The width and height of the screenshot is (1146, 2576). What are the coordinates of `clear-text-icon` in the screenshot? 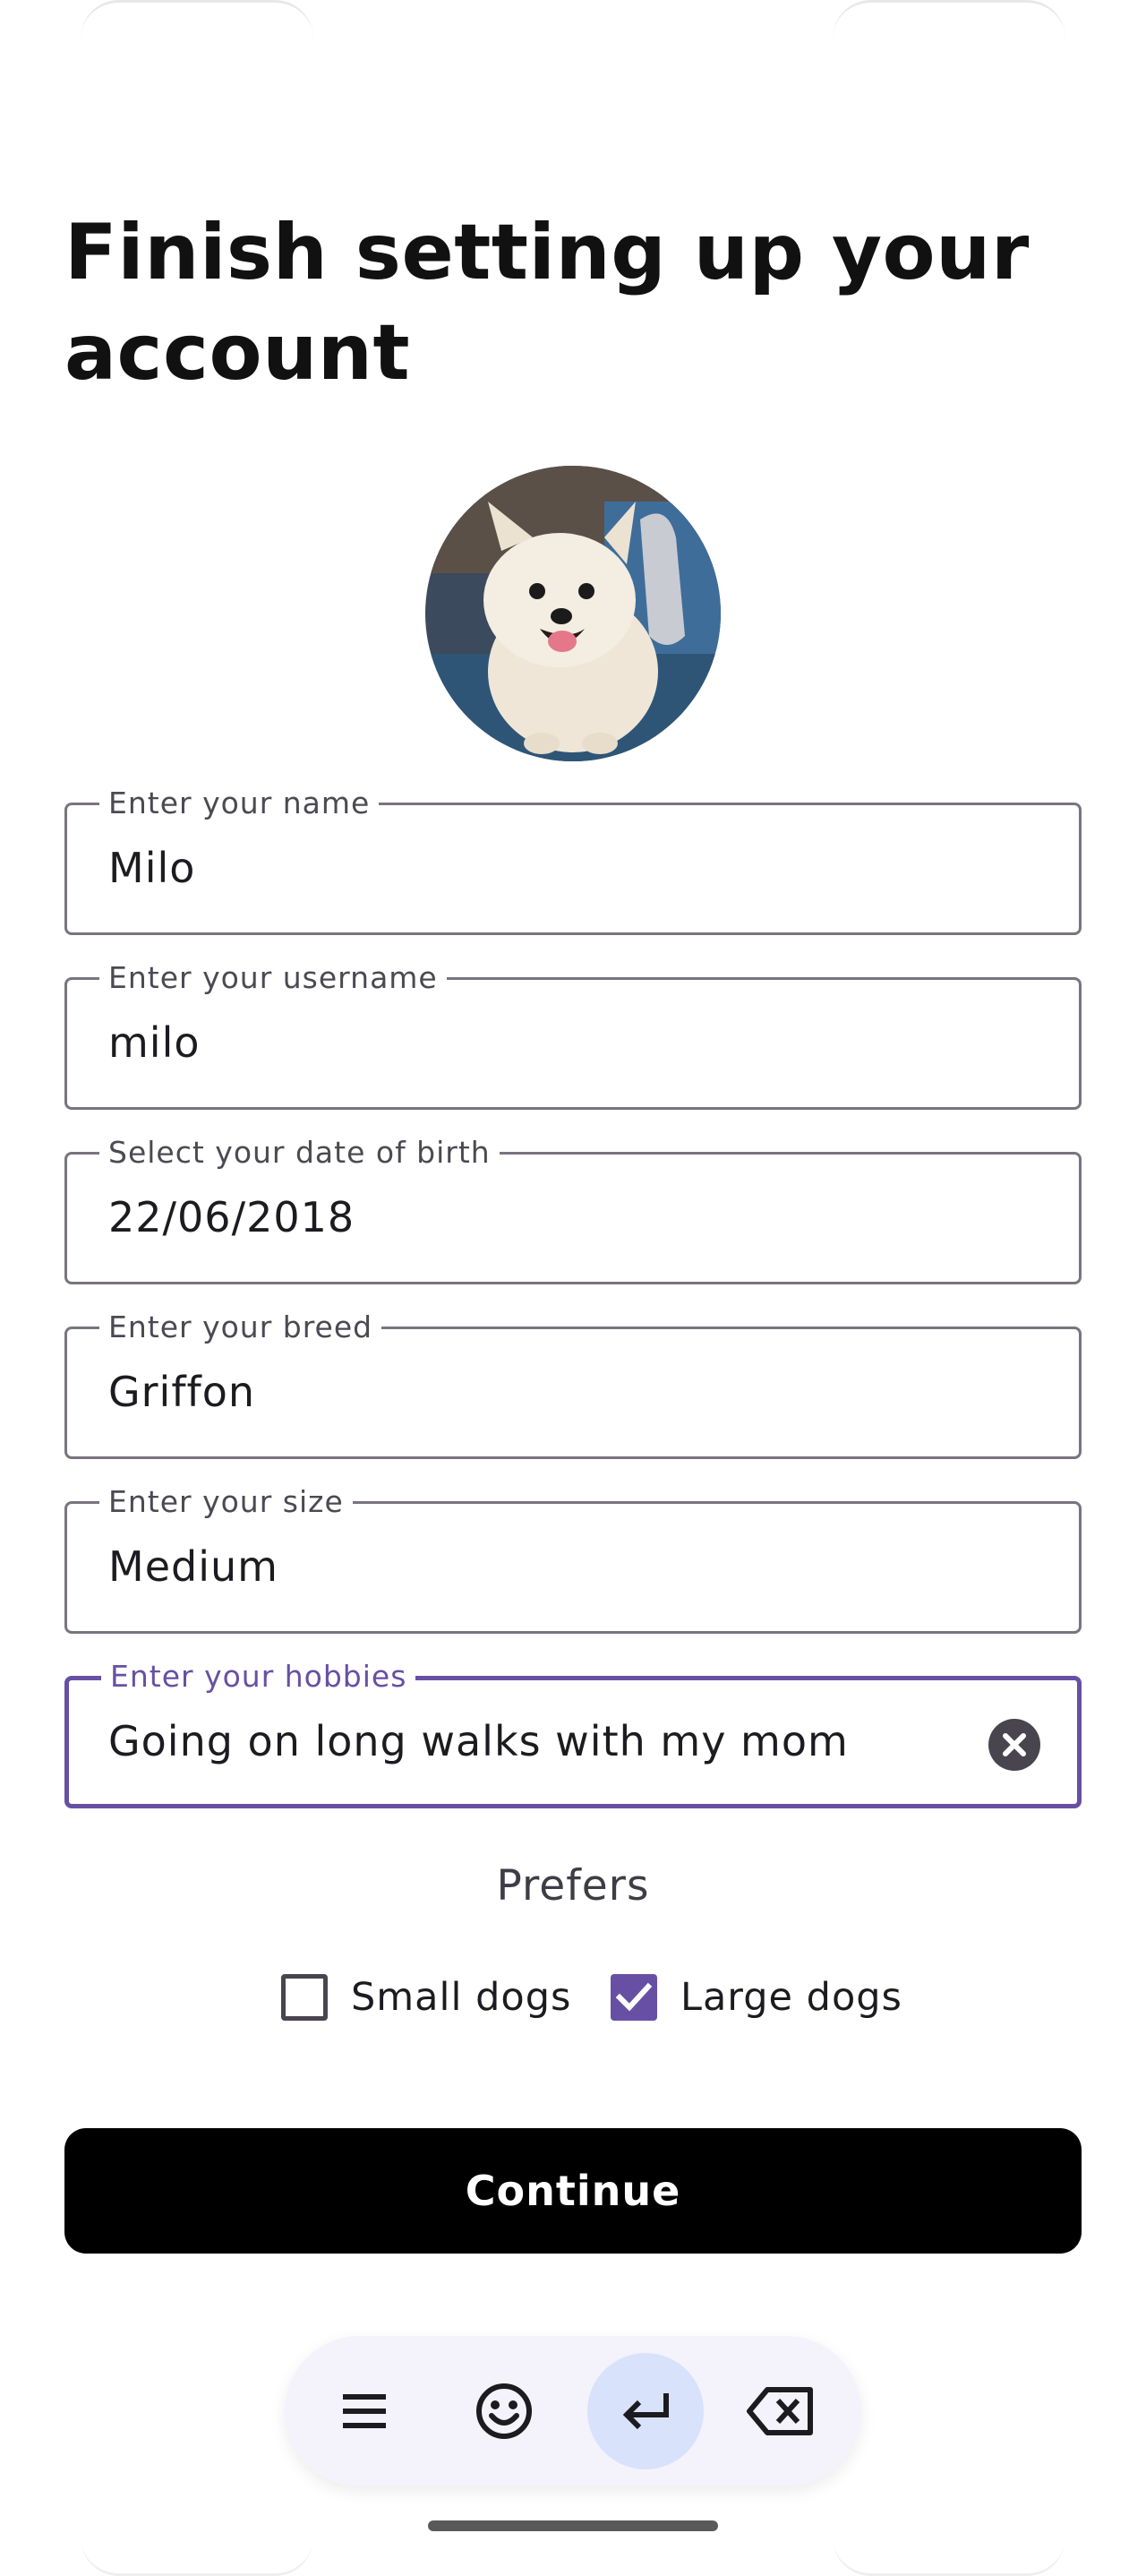 It's located at (1014, 1745).